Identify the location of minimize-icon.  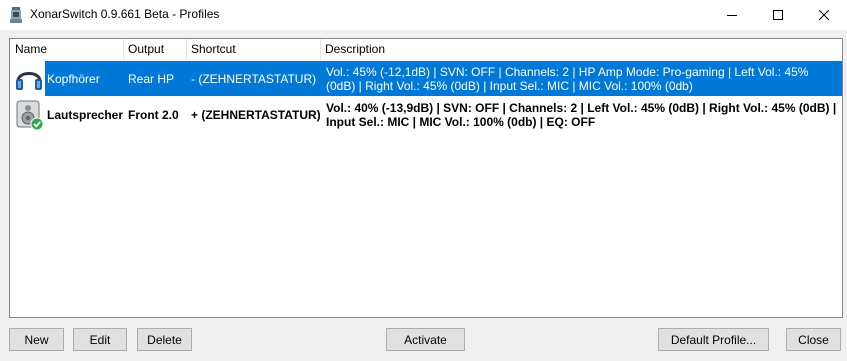
(732, 15).